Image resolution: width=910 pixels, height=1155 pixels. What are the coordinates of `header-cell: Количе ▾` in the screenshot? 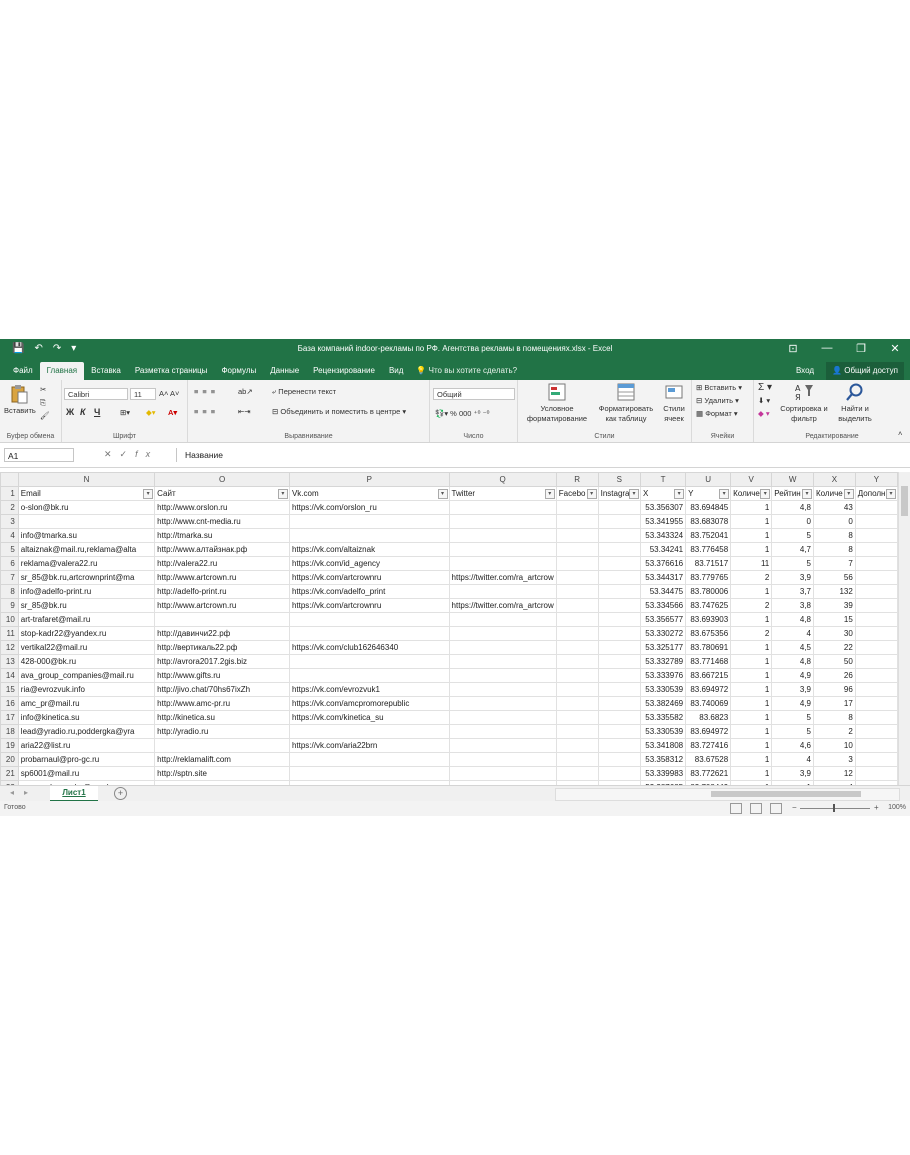 It's located at (751, 493).